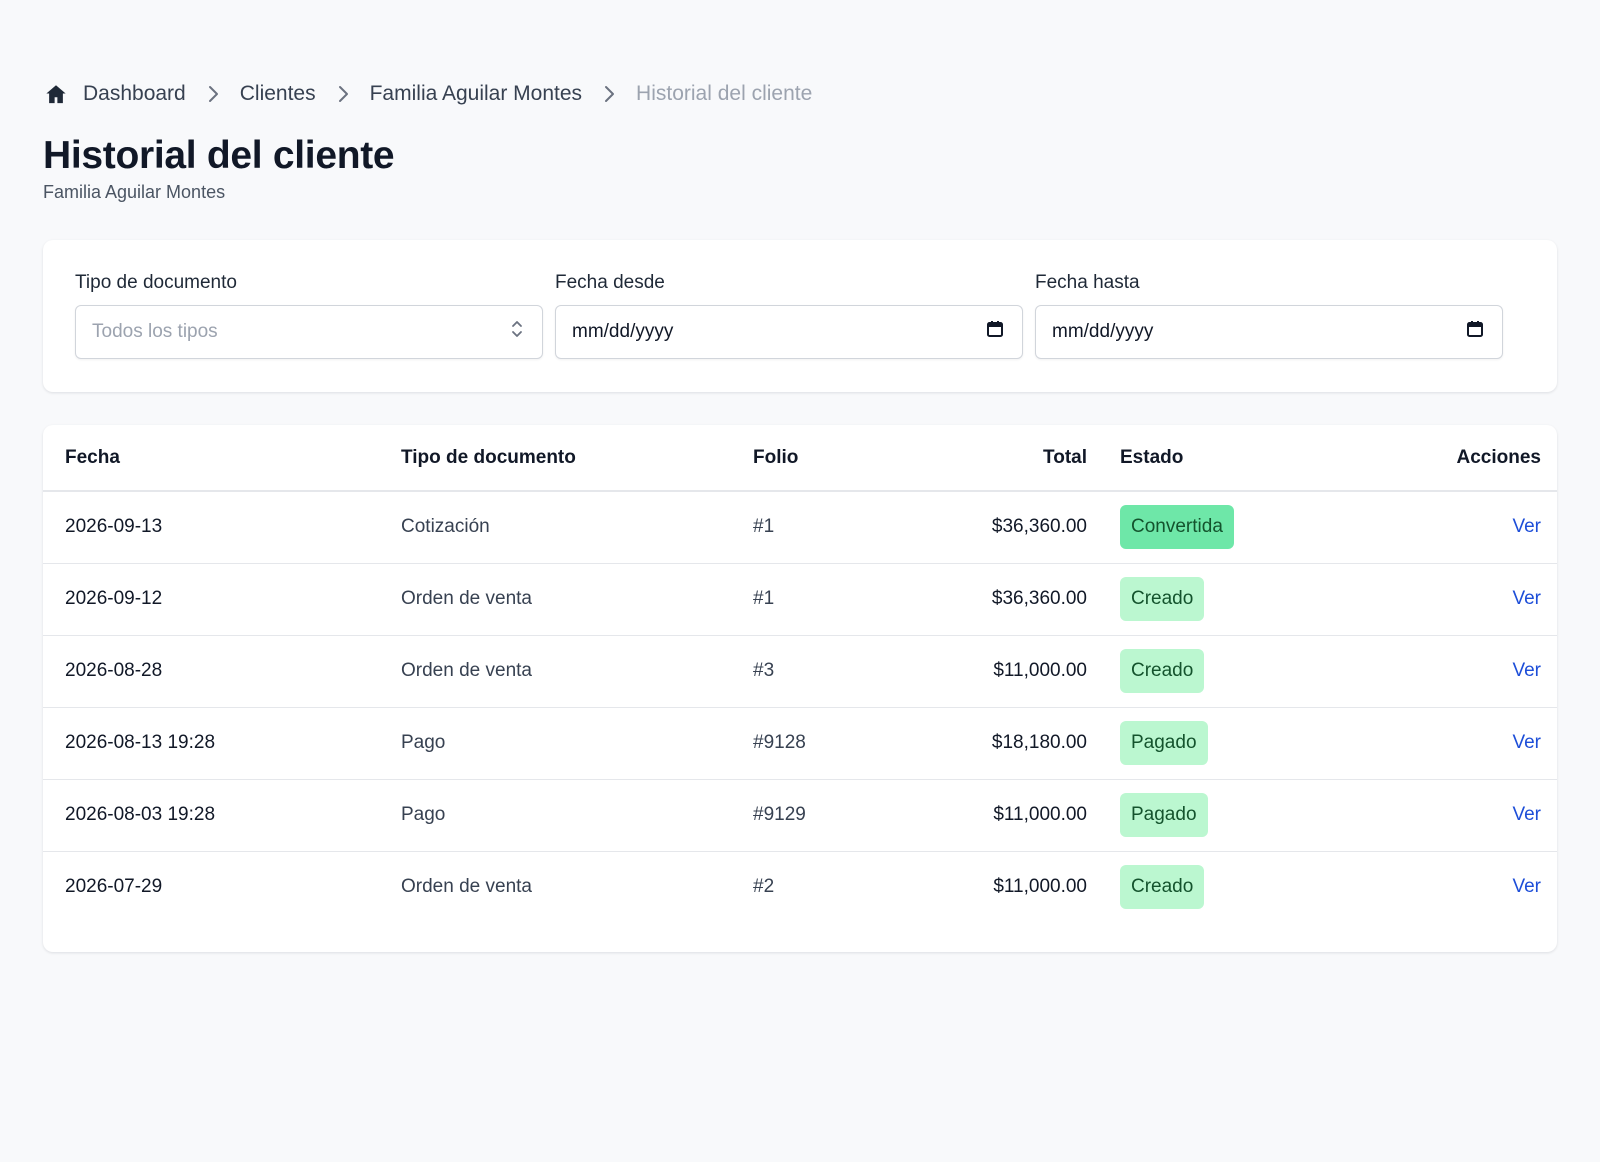  What do you see at coordinates (1087, 282) in the screenshot?
I see `date-to-label: Fecha hasta` at bounding box center [1087, 282].